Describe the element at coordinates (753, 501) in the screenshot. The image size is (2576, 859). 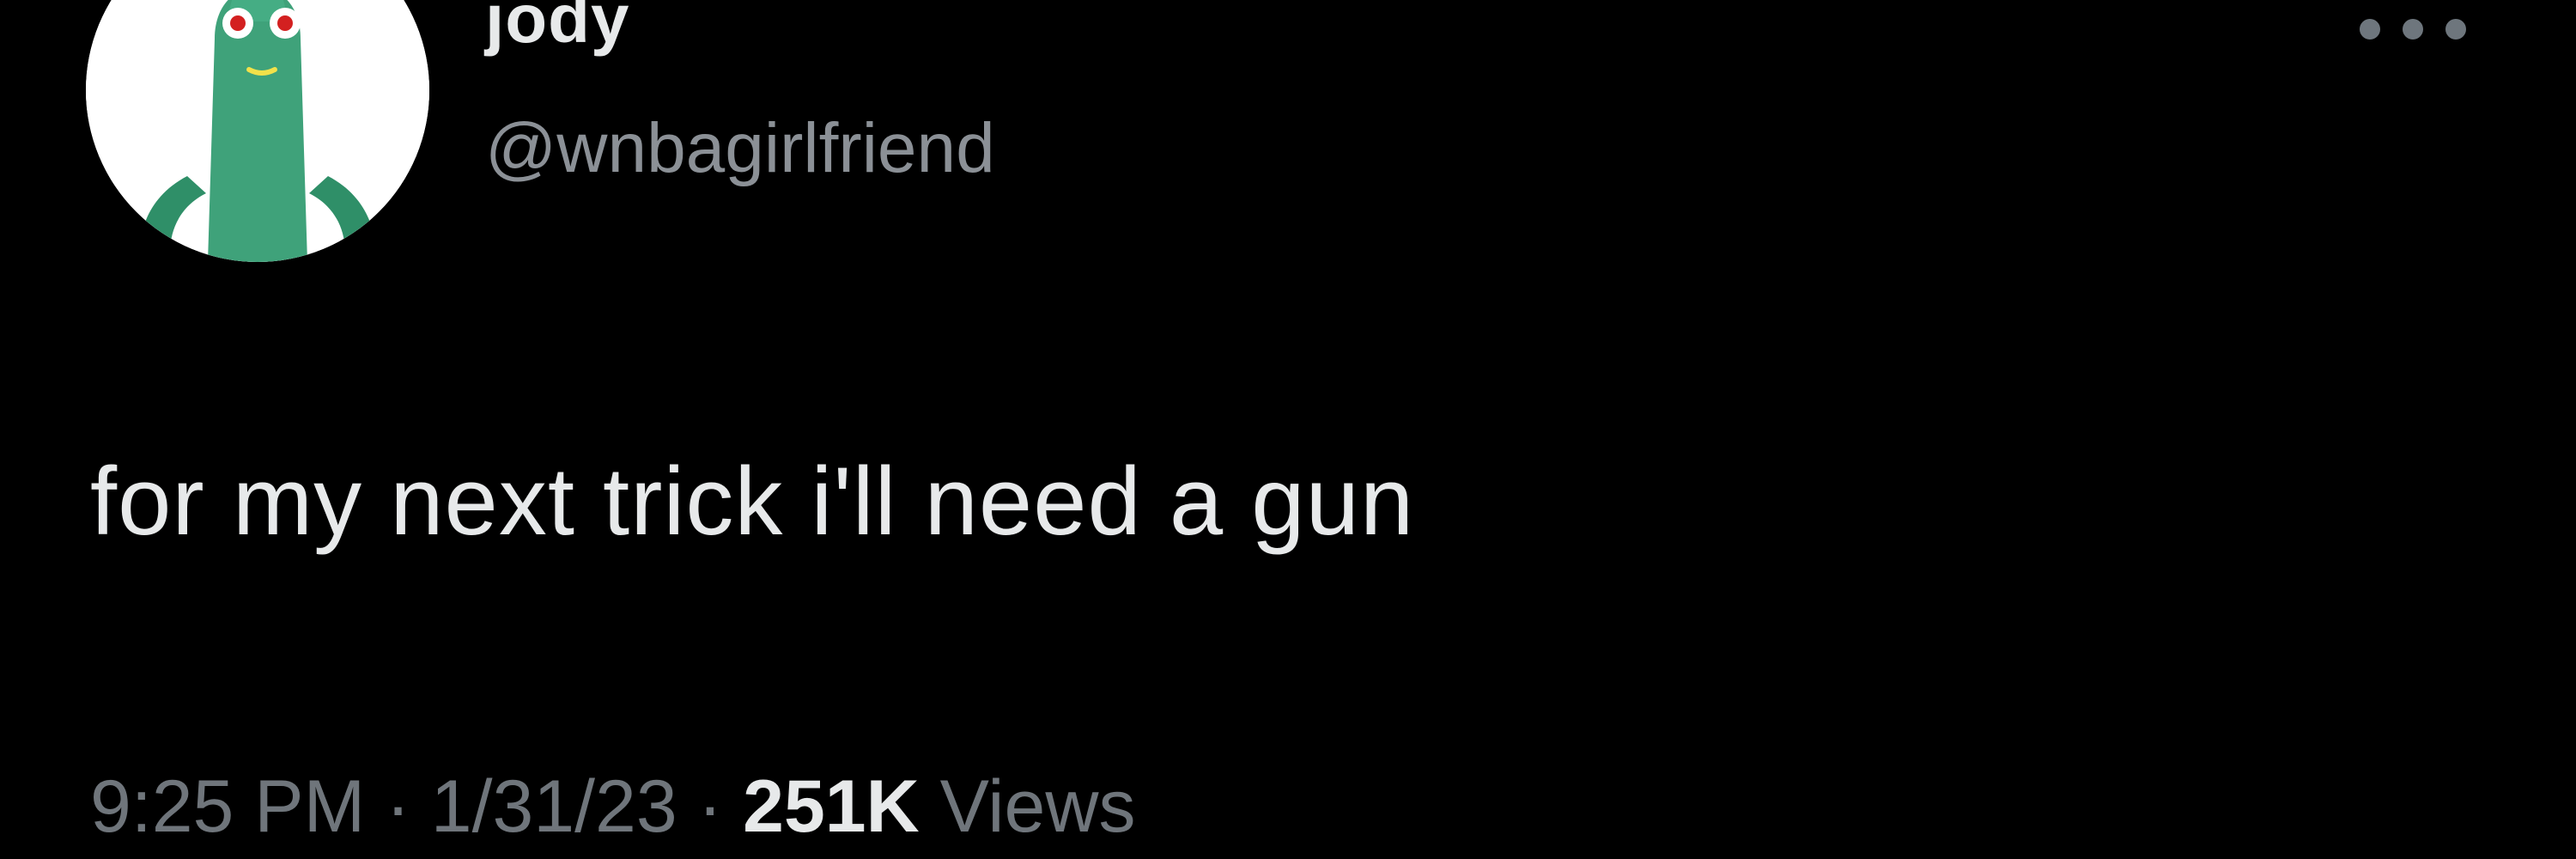
I see `tweet-text: for my next trick i'll need a gun` at that location.